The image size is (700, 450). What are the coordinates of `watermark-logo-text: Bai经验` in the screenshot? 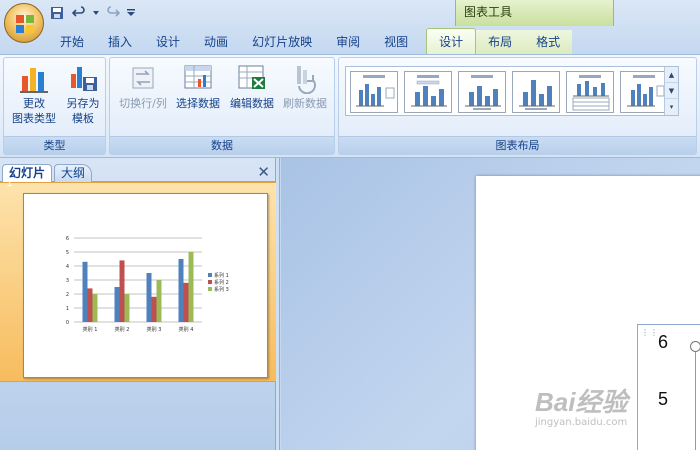 It's located at (581, 402).